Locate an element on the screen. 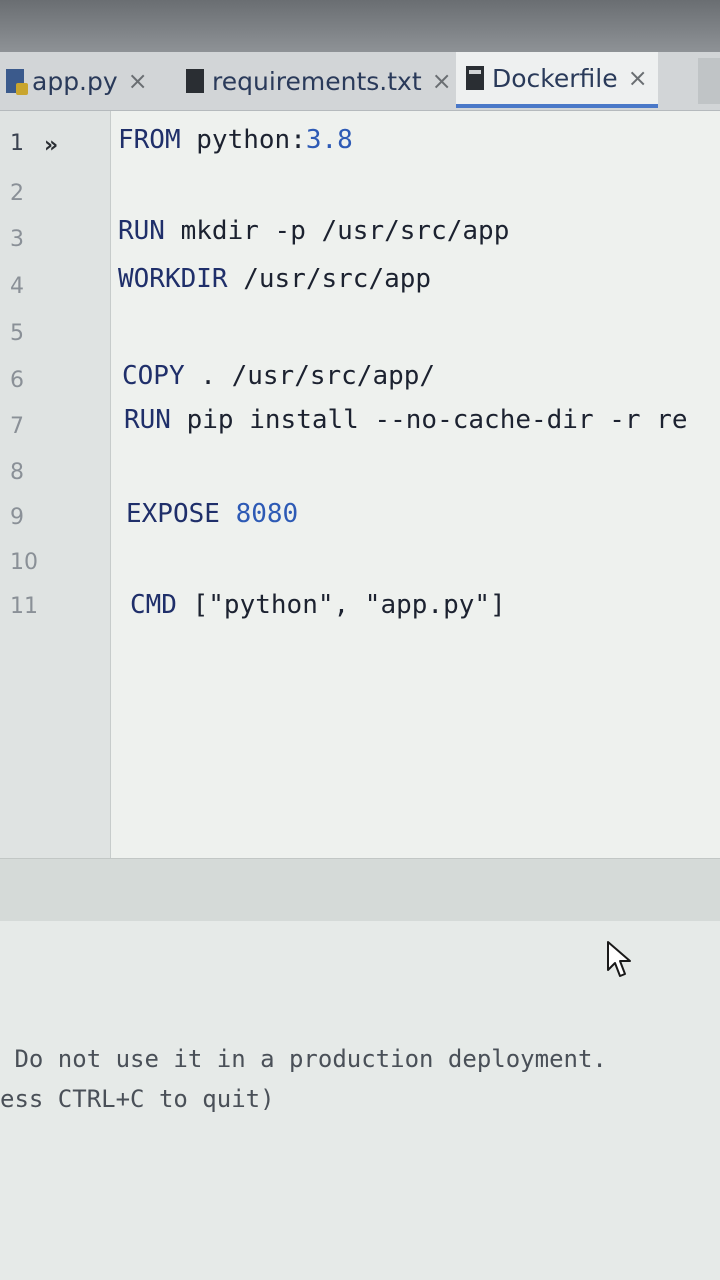  number-literal: 3.8 is located at coordinates (329, 140).